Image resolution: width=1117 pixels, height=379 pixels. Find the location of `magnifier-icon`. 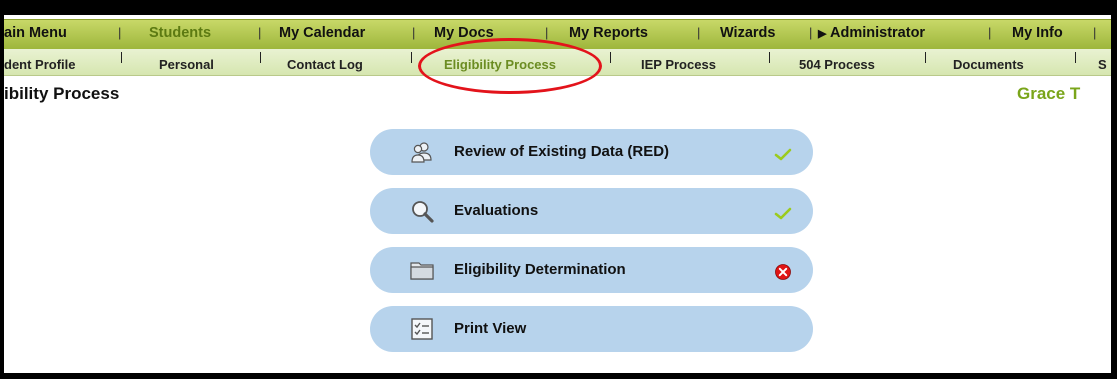

magnifier-icon is located at coordinates (423, 212).